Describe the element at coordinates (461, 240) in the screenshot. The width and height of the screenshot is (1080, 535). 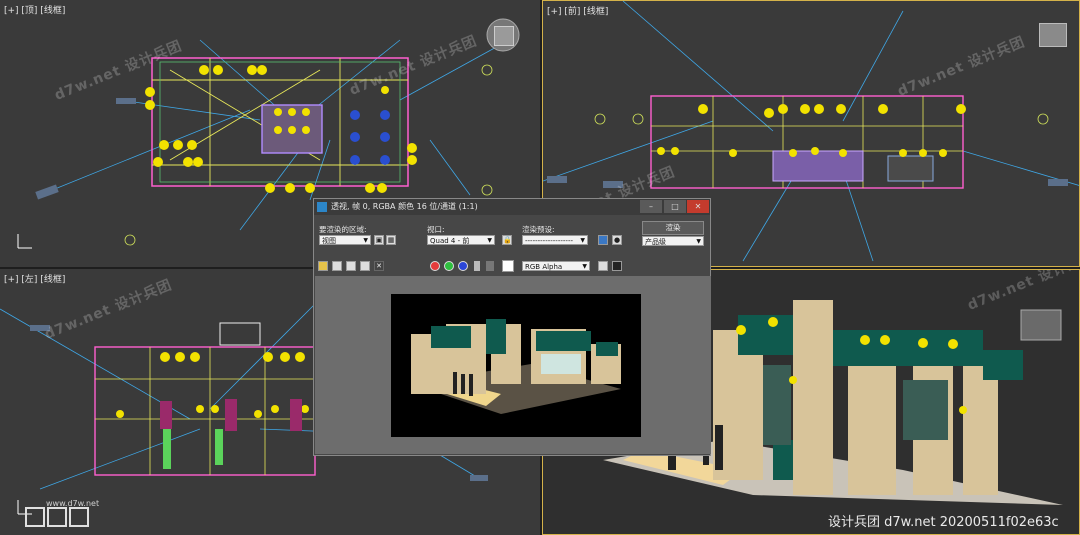
I see `viewport-select: Quad 4 - 前 ▼` at that location.